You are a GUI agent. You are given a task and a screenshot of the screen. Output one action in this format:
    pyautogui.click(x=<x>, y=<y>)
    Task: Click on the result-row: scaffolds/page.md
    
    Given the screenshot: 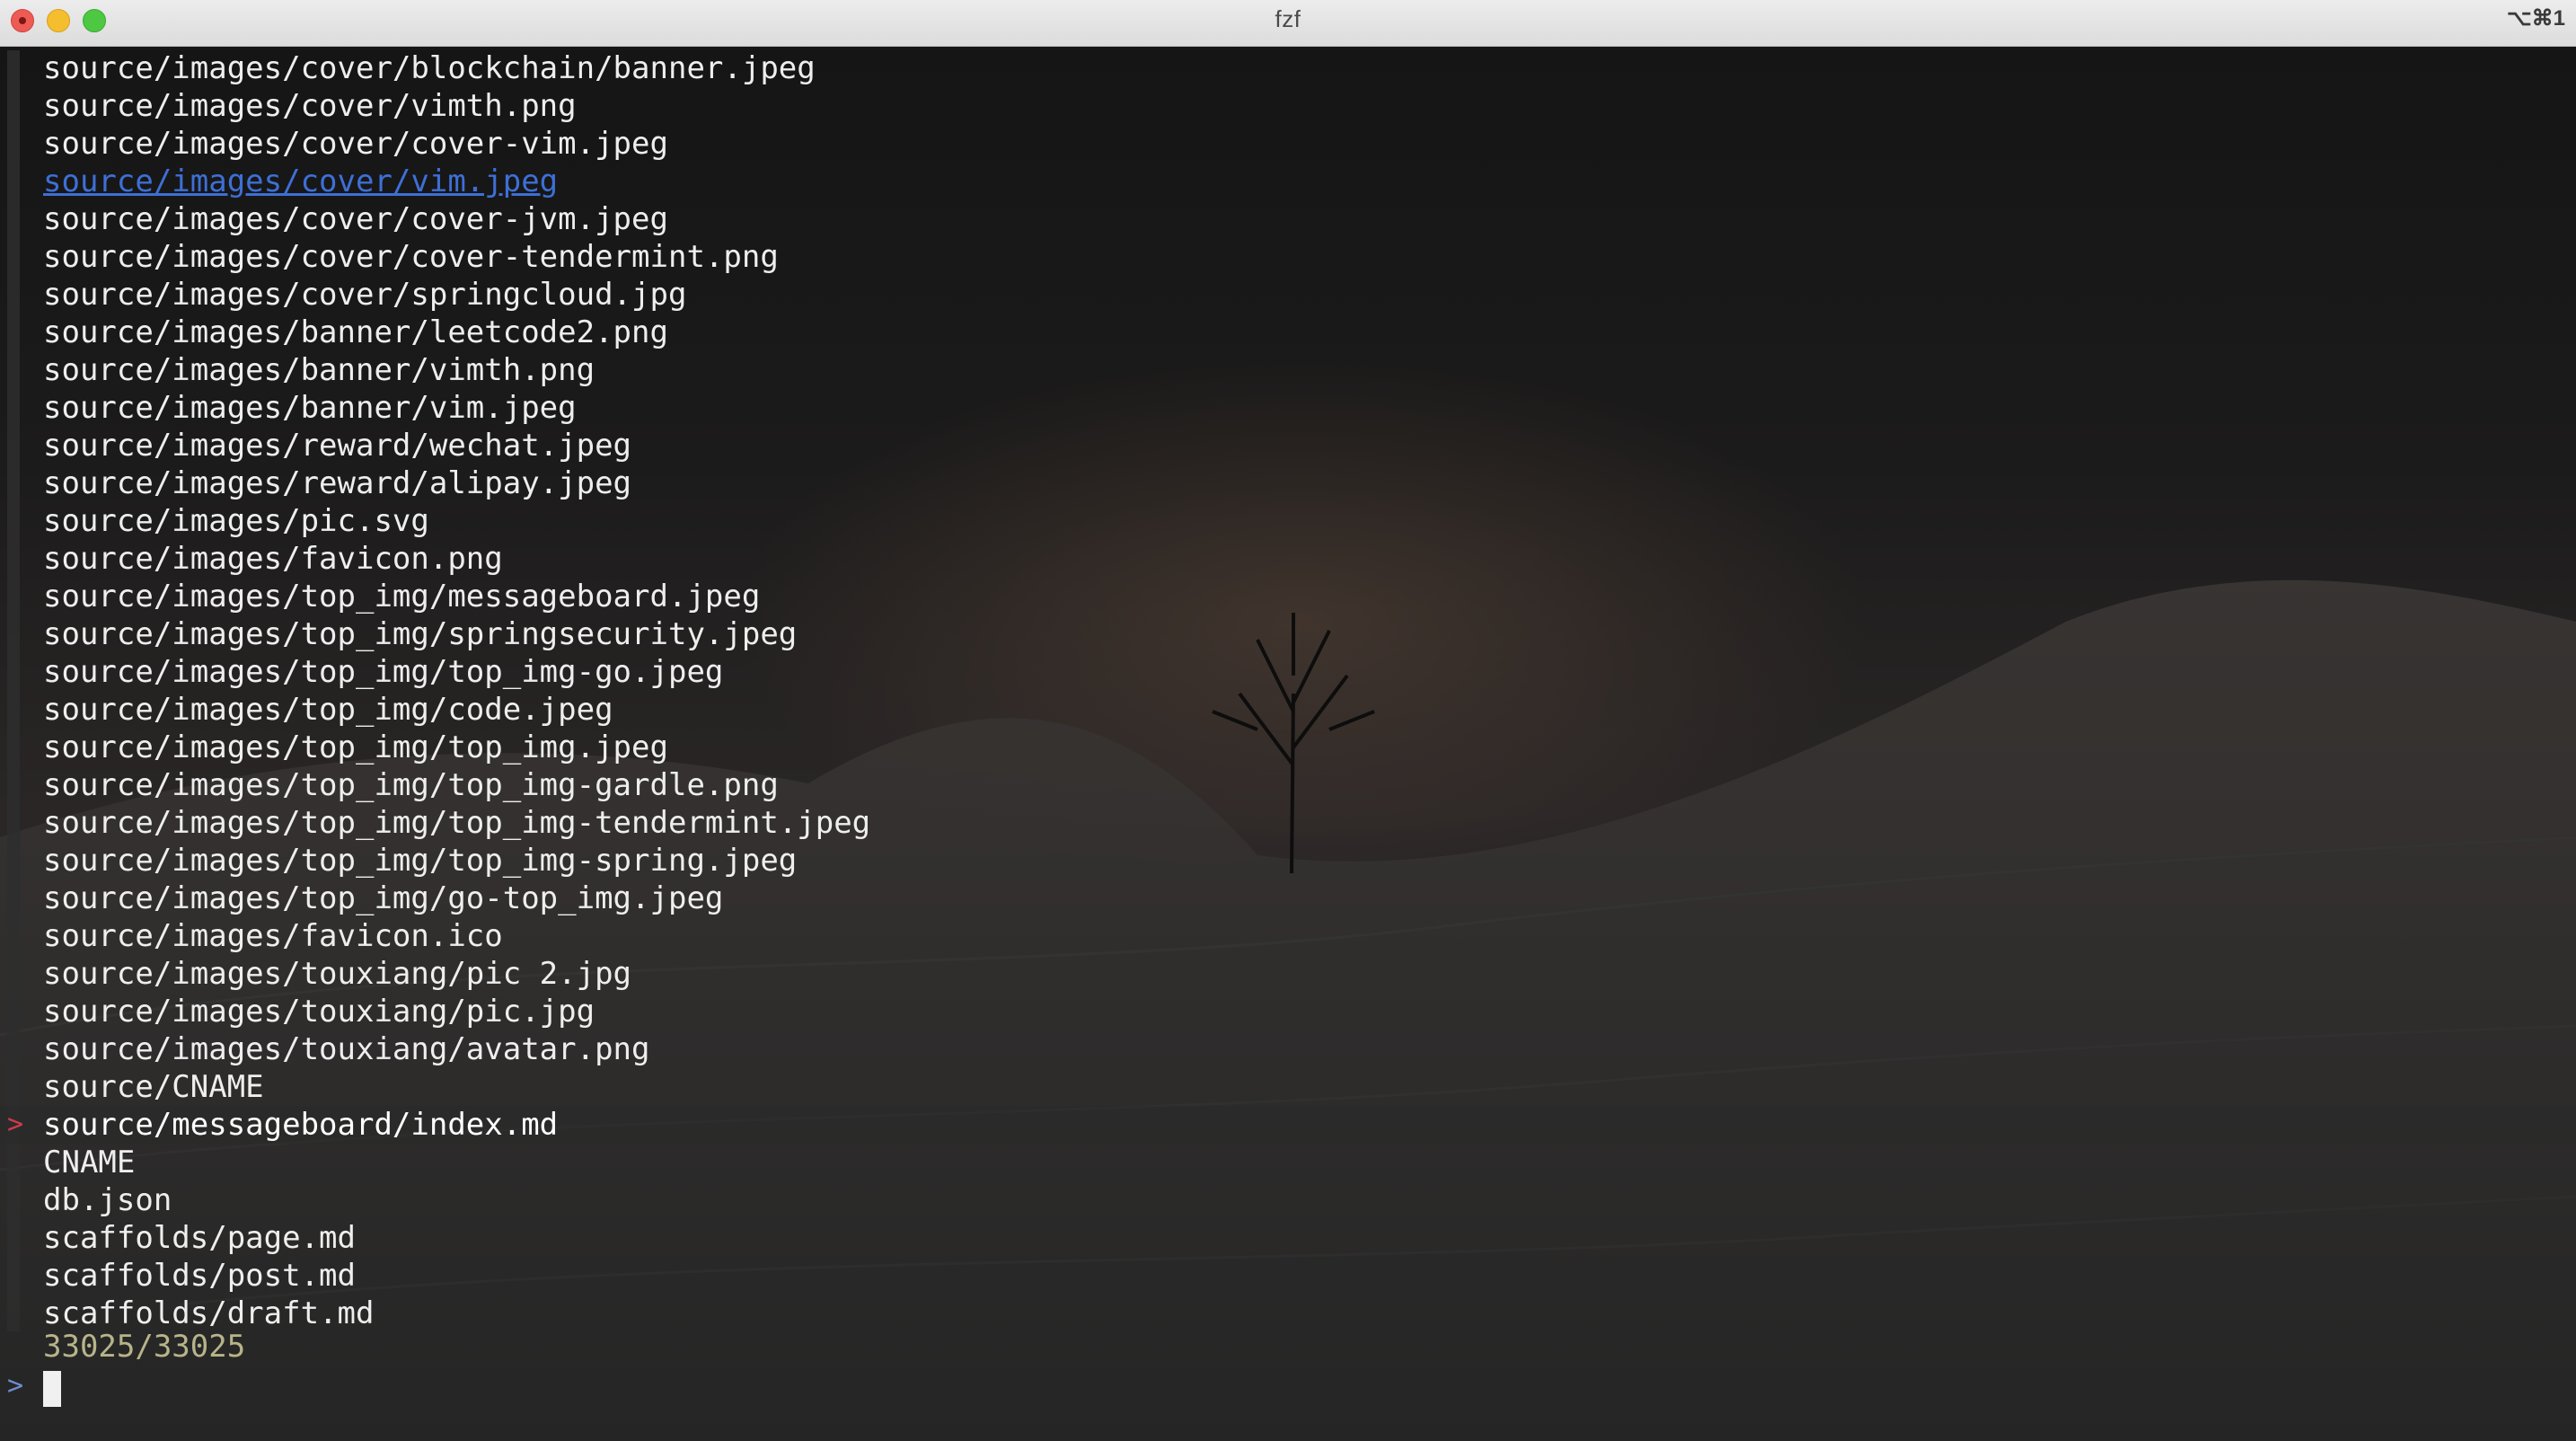 What is the action you would take?
    pyautogui.click(x=1288, y=1238)
    